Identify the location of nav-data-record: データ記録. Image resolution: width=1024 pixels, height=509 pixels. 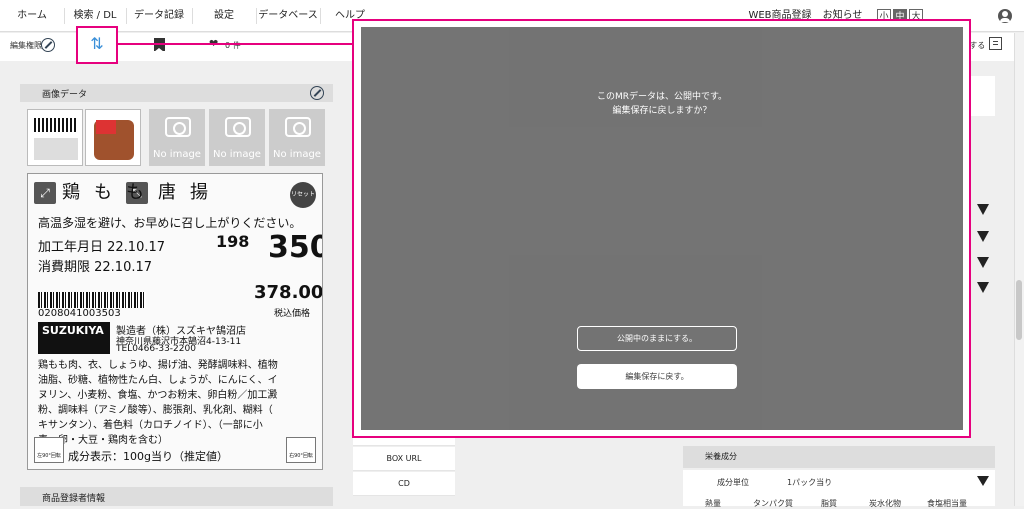
(159, 16).